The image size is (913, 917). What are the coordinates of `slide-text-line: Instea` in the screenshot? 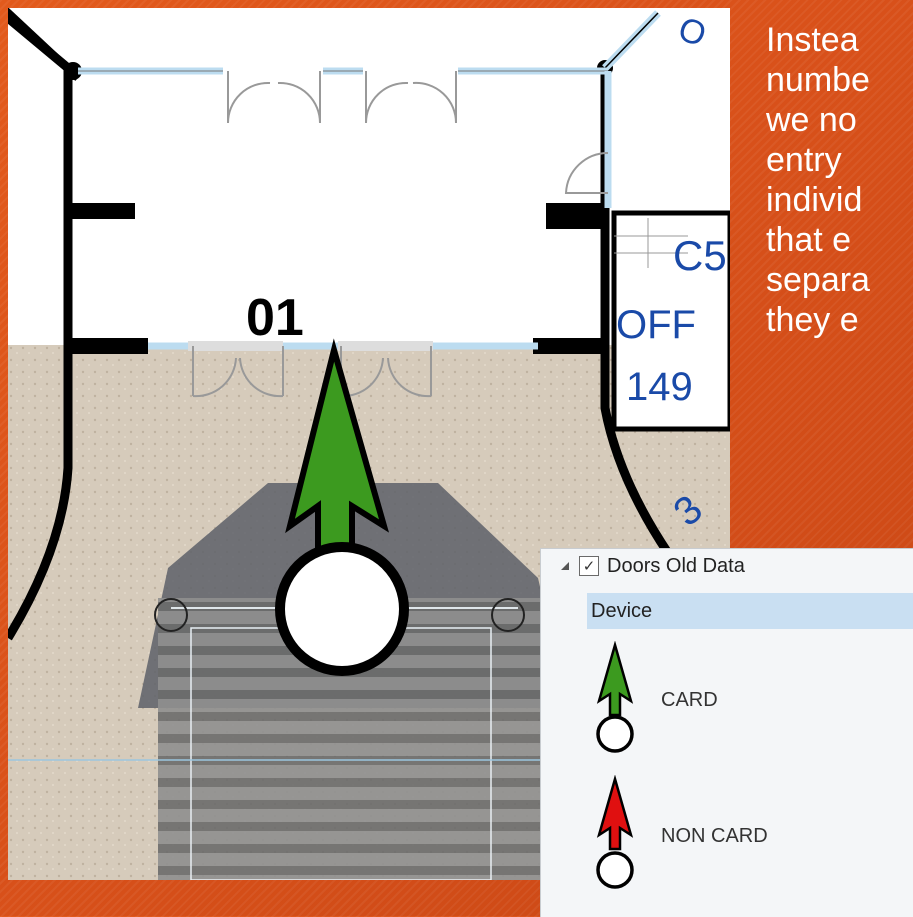 It's located at (812, 40).